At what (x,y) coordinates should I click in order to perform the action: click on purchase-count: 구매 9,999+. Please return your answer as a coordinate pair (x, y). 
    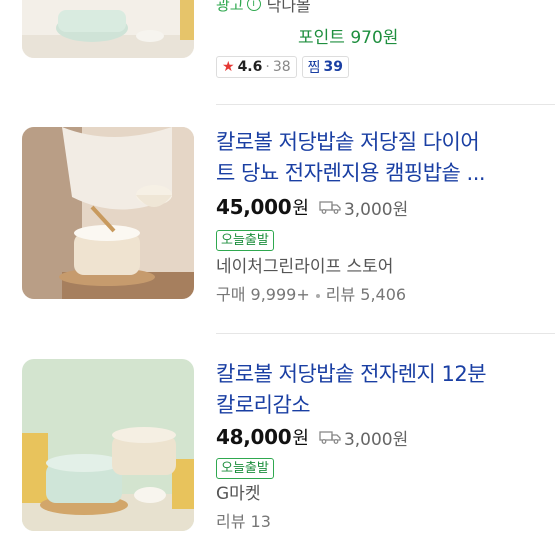
    Looking at the image, I should click on (263, 294).